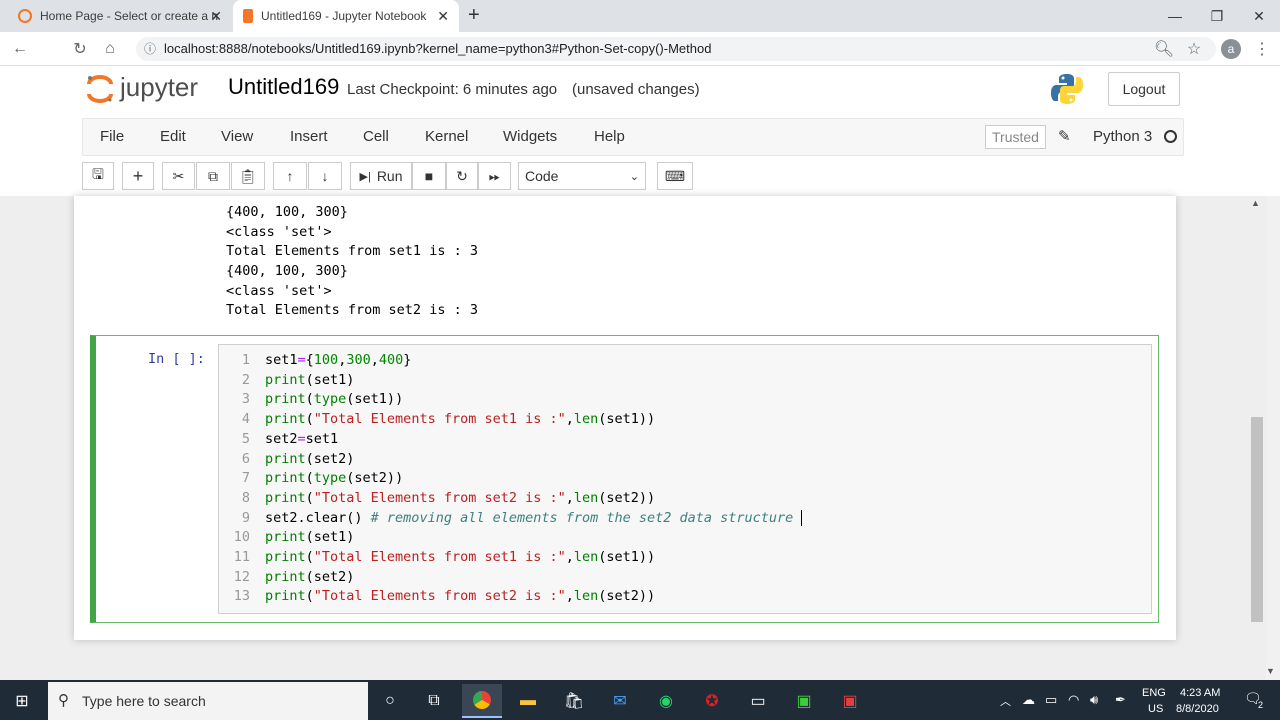 Image resolution: width=1280 pixels, height=720 pixels. I want to click on cortana-icon: ○, so click(390, 701).